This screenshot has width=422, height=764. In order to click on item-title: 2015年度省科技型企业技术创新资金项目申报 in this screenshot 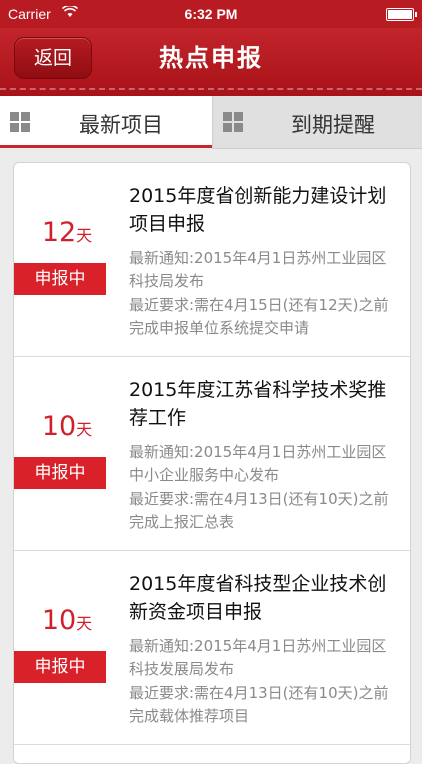, I will do `click(258, 598)`.